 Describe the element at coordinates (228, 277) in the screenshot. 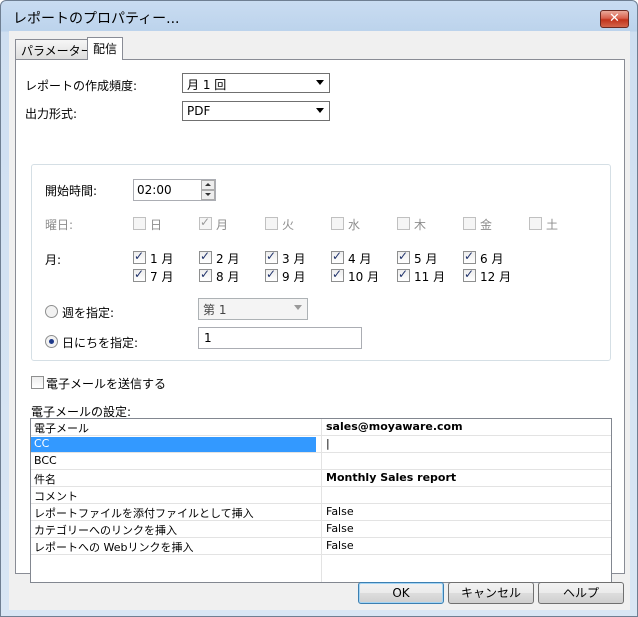

I see `month-label-item: 8 月` at that location.